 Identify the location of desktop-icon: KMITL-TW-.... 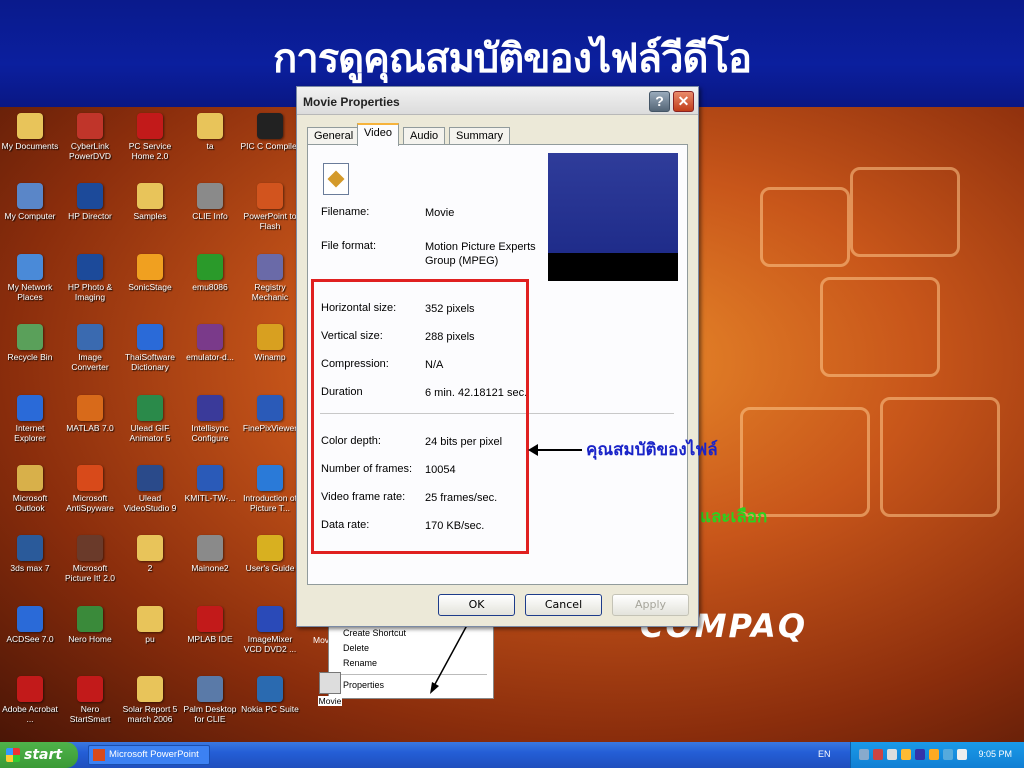
(210, 482).